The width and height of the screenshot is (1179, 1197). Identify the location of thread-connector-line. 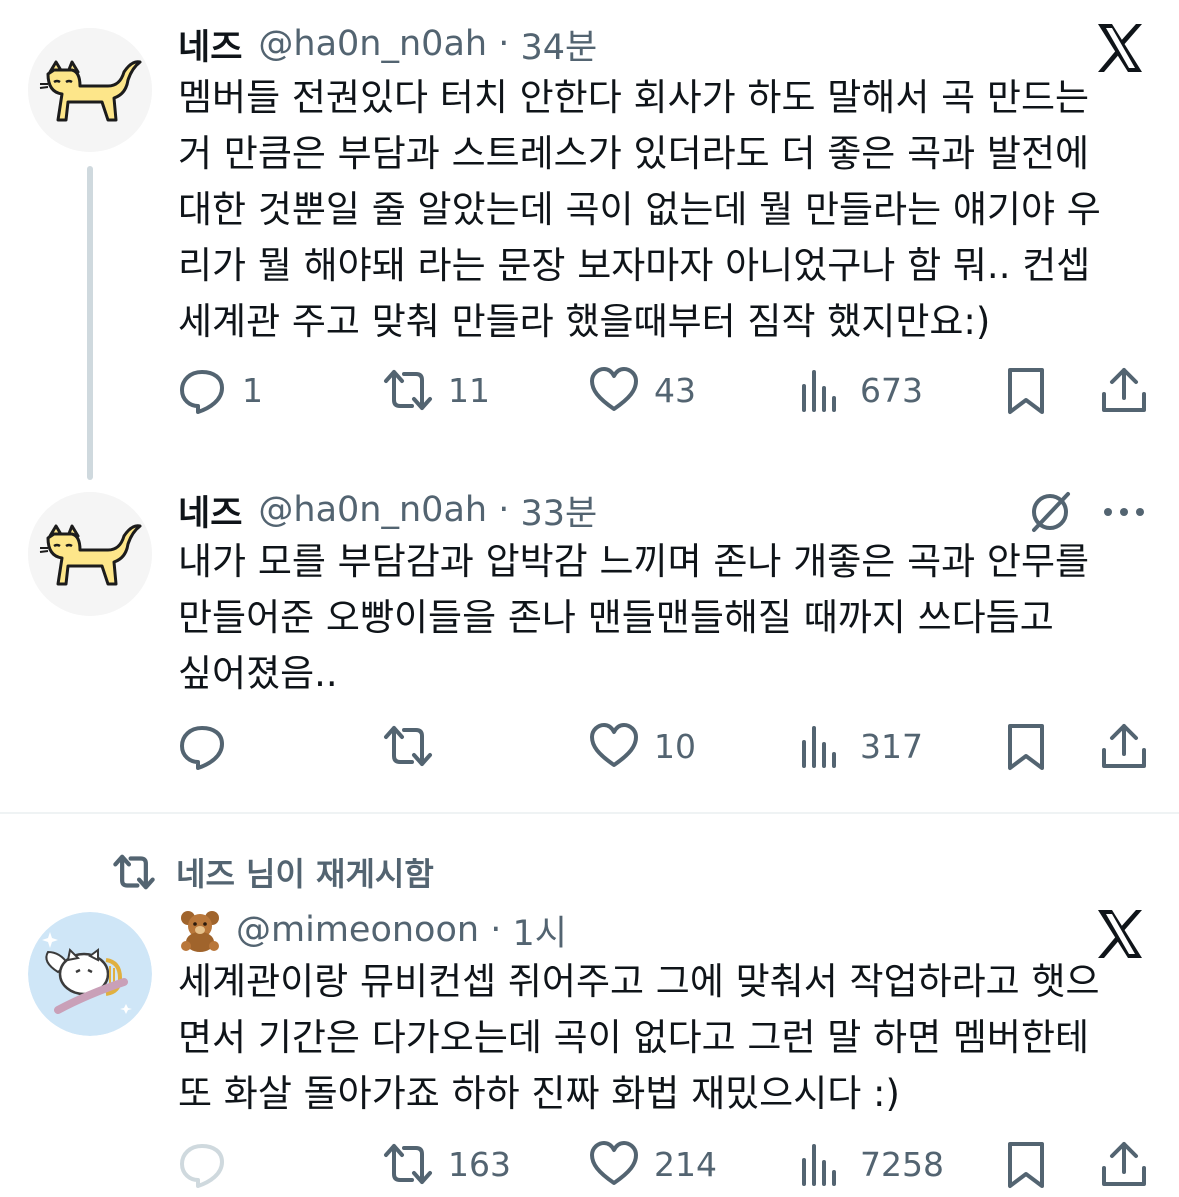
(90, 323).